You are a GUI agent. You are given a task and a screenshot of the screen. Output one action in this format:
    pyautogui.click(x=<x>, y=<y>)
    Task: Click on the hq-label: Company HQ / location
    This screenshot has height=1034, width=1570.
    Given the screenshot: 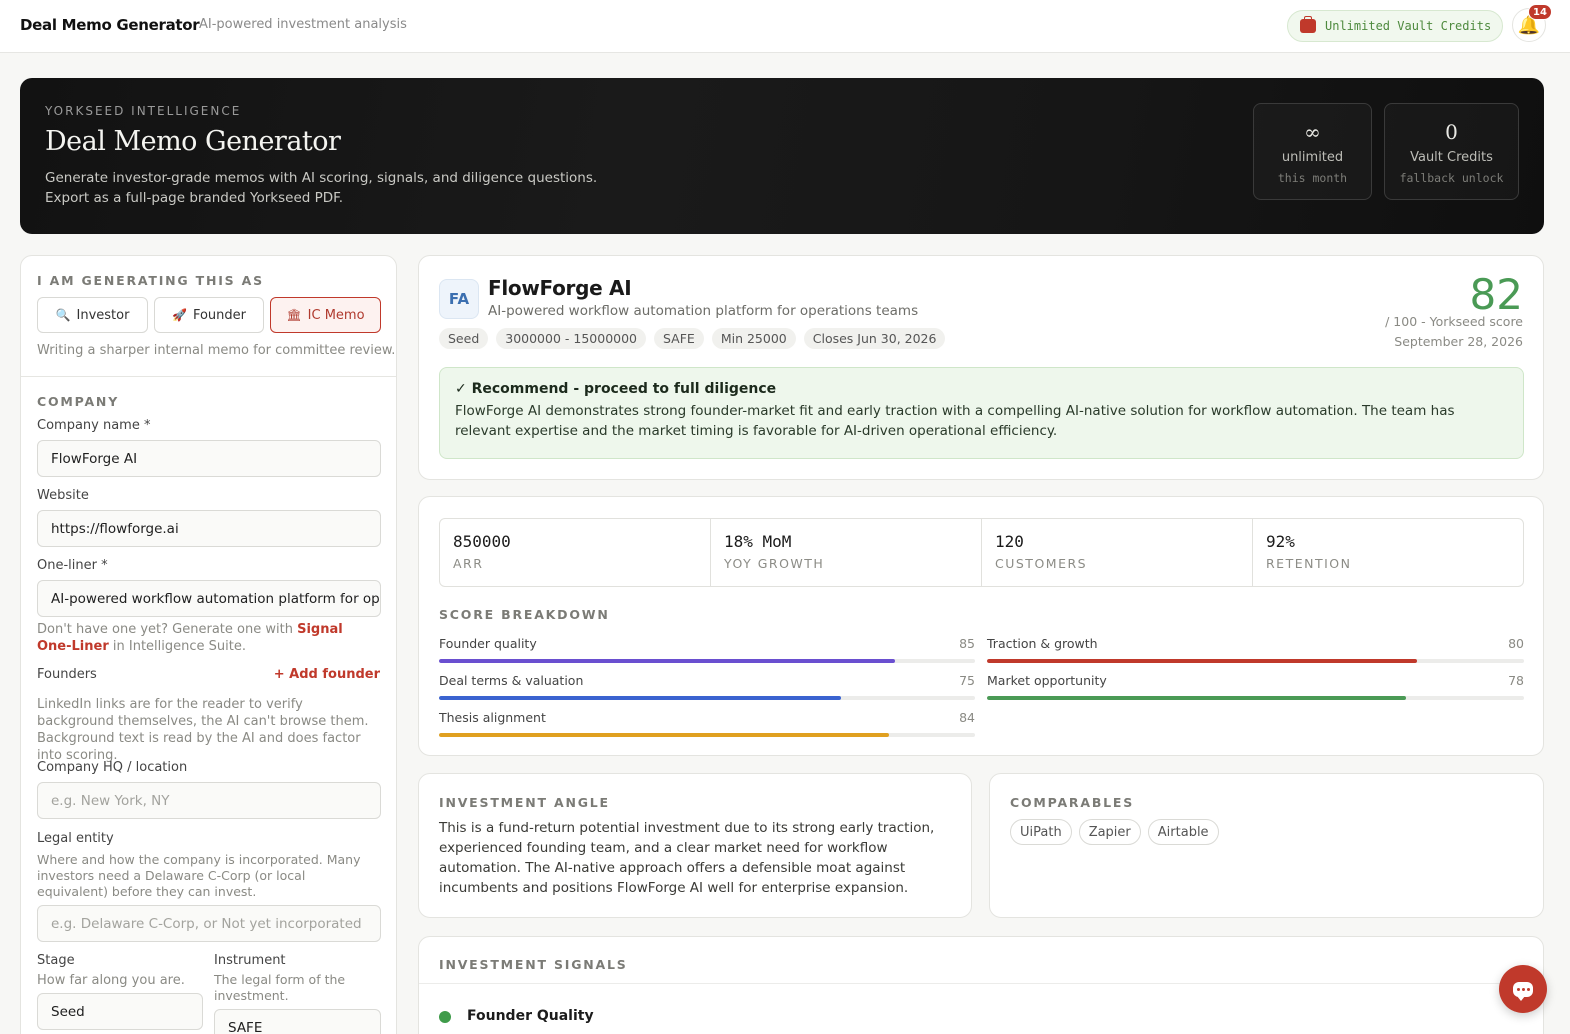 What is the action you would take?
    pyautogui.click(x=112, y=767)
    